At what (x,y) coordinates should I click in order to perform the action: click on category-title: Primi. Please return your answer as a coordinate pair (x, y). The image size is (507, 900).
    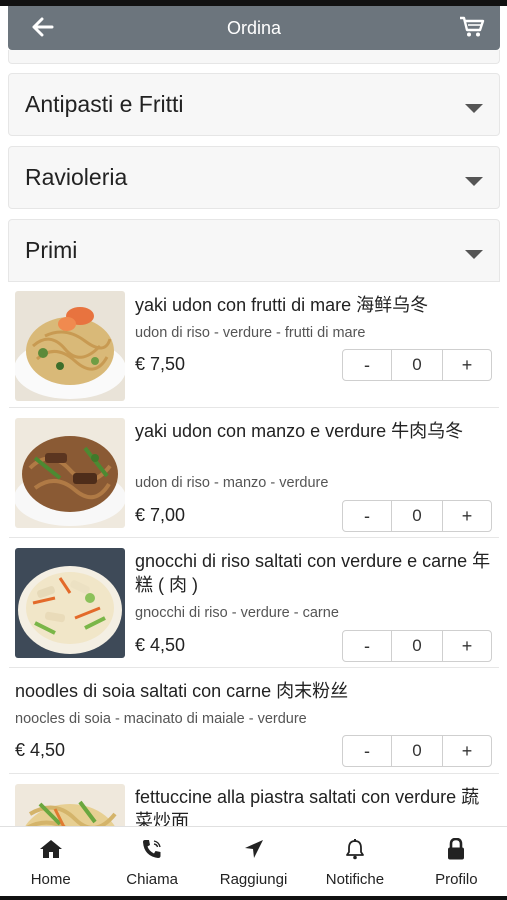
    Looking at the image, I should click on (51, 250).